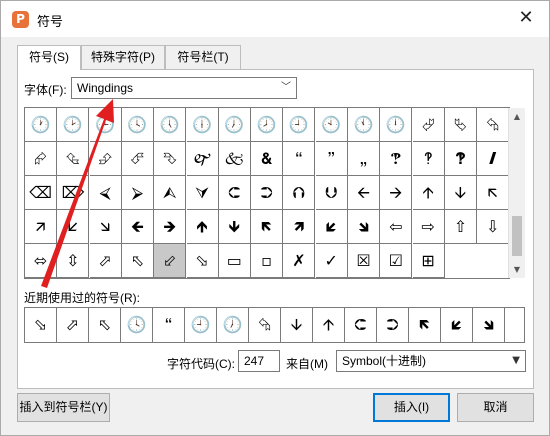 The width and height of the screenshot is (550, 436). Describe the element at coordinates (202, 125) in the screenshot. I see `symbol-cell: 🕕` at that location.